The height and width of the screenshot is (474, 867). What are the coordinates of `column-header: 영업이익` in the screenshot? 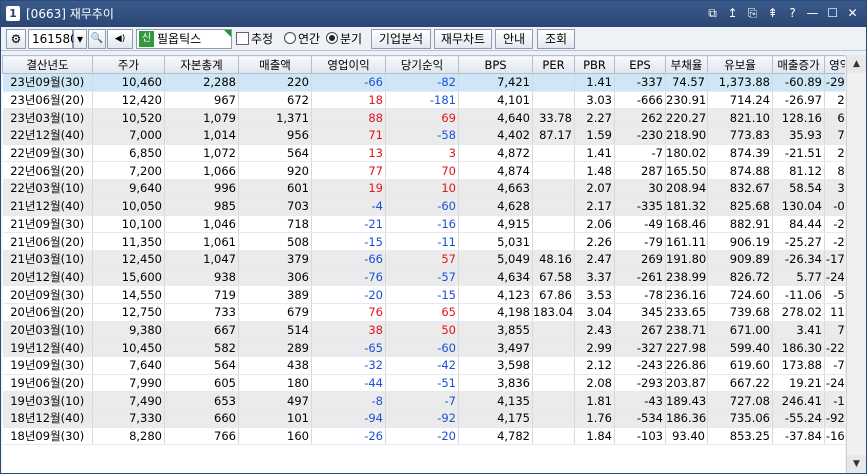 It's located at (348, 64).